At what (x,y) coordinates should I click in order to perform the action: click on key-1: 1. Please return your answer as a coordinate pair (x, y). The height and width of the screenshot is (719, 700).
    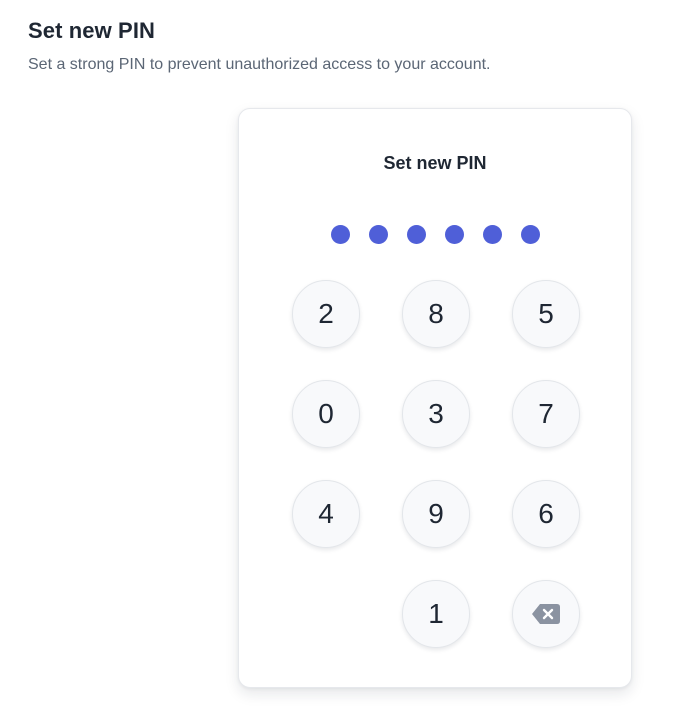
    Looking at the image, I should click on (436, 614).